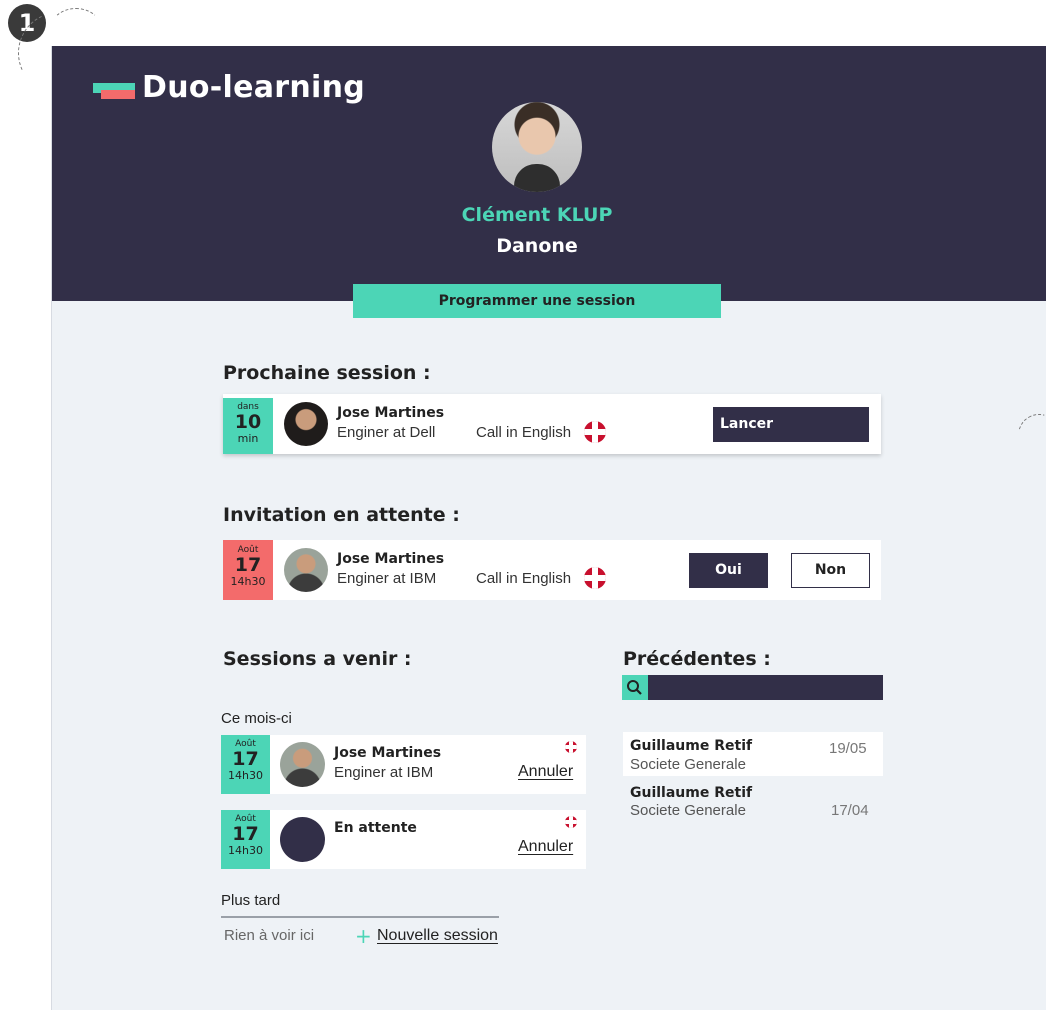 Image resolution: width=1046 pixels, height=1010 pixels. What do you see at coordinates (254, 87) in the screenshot?
I see `app-title: Duo-learning` at bounding box center [254, 87].